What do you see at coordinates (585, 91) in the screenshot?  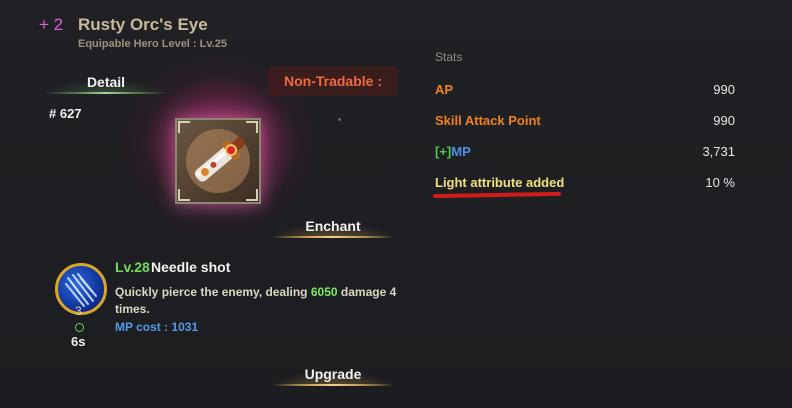 I see `stat-row-ap: AP 990` at bounding box center [585, 91].